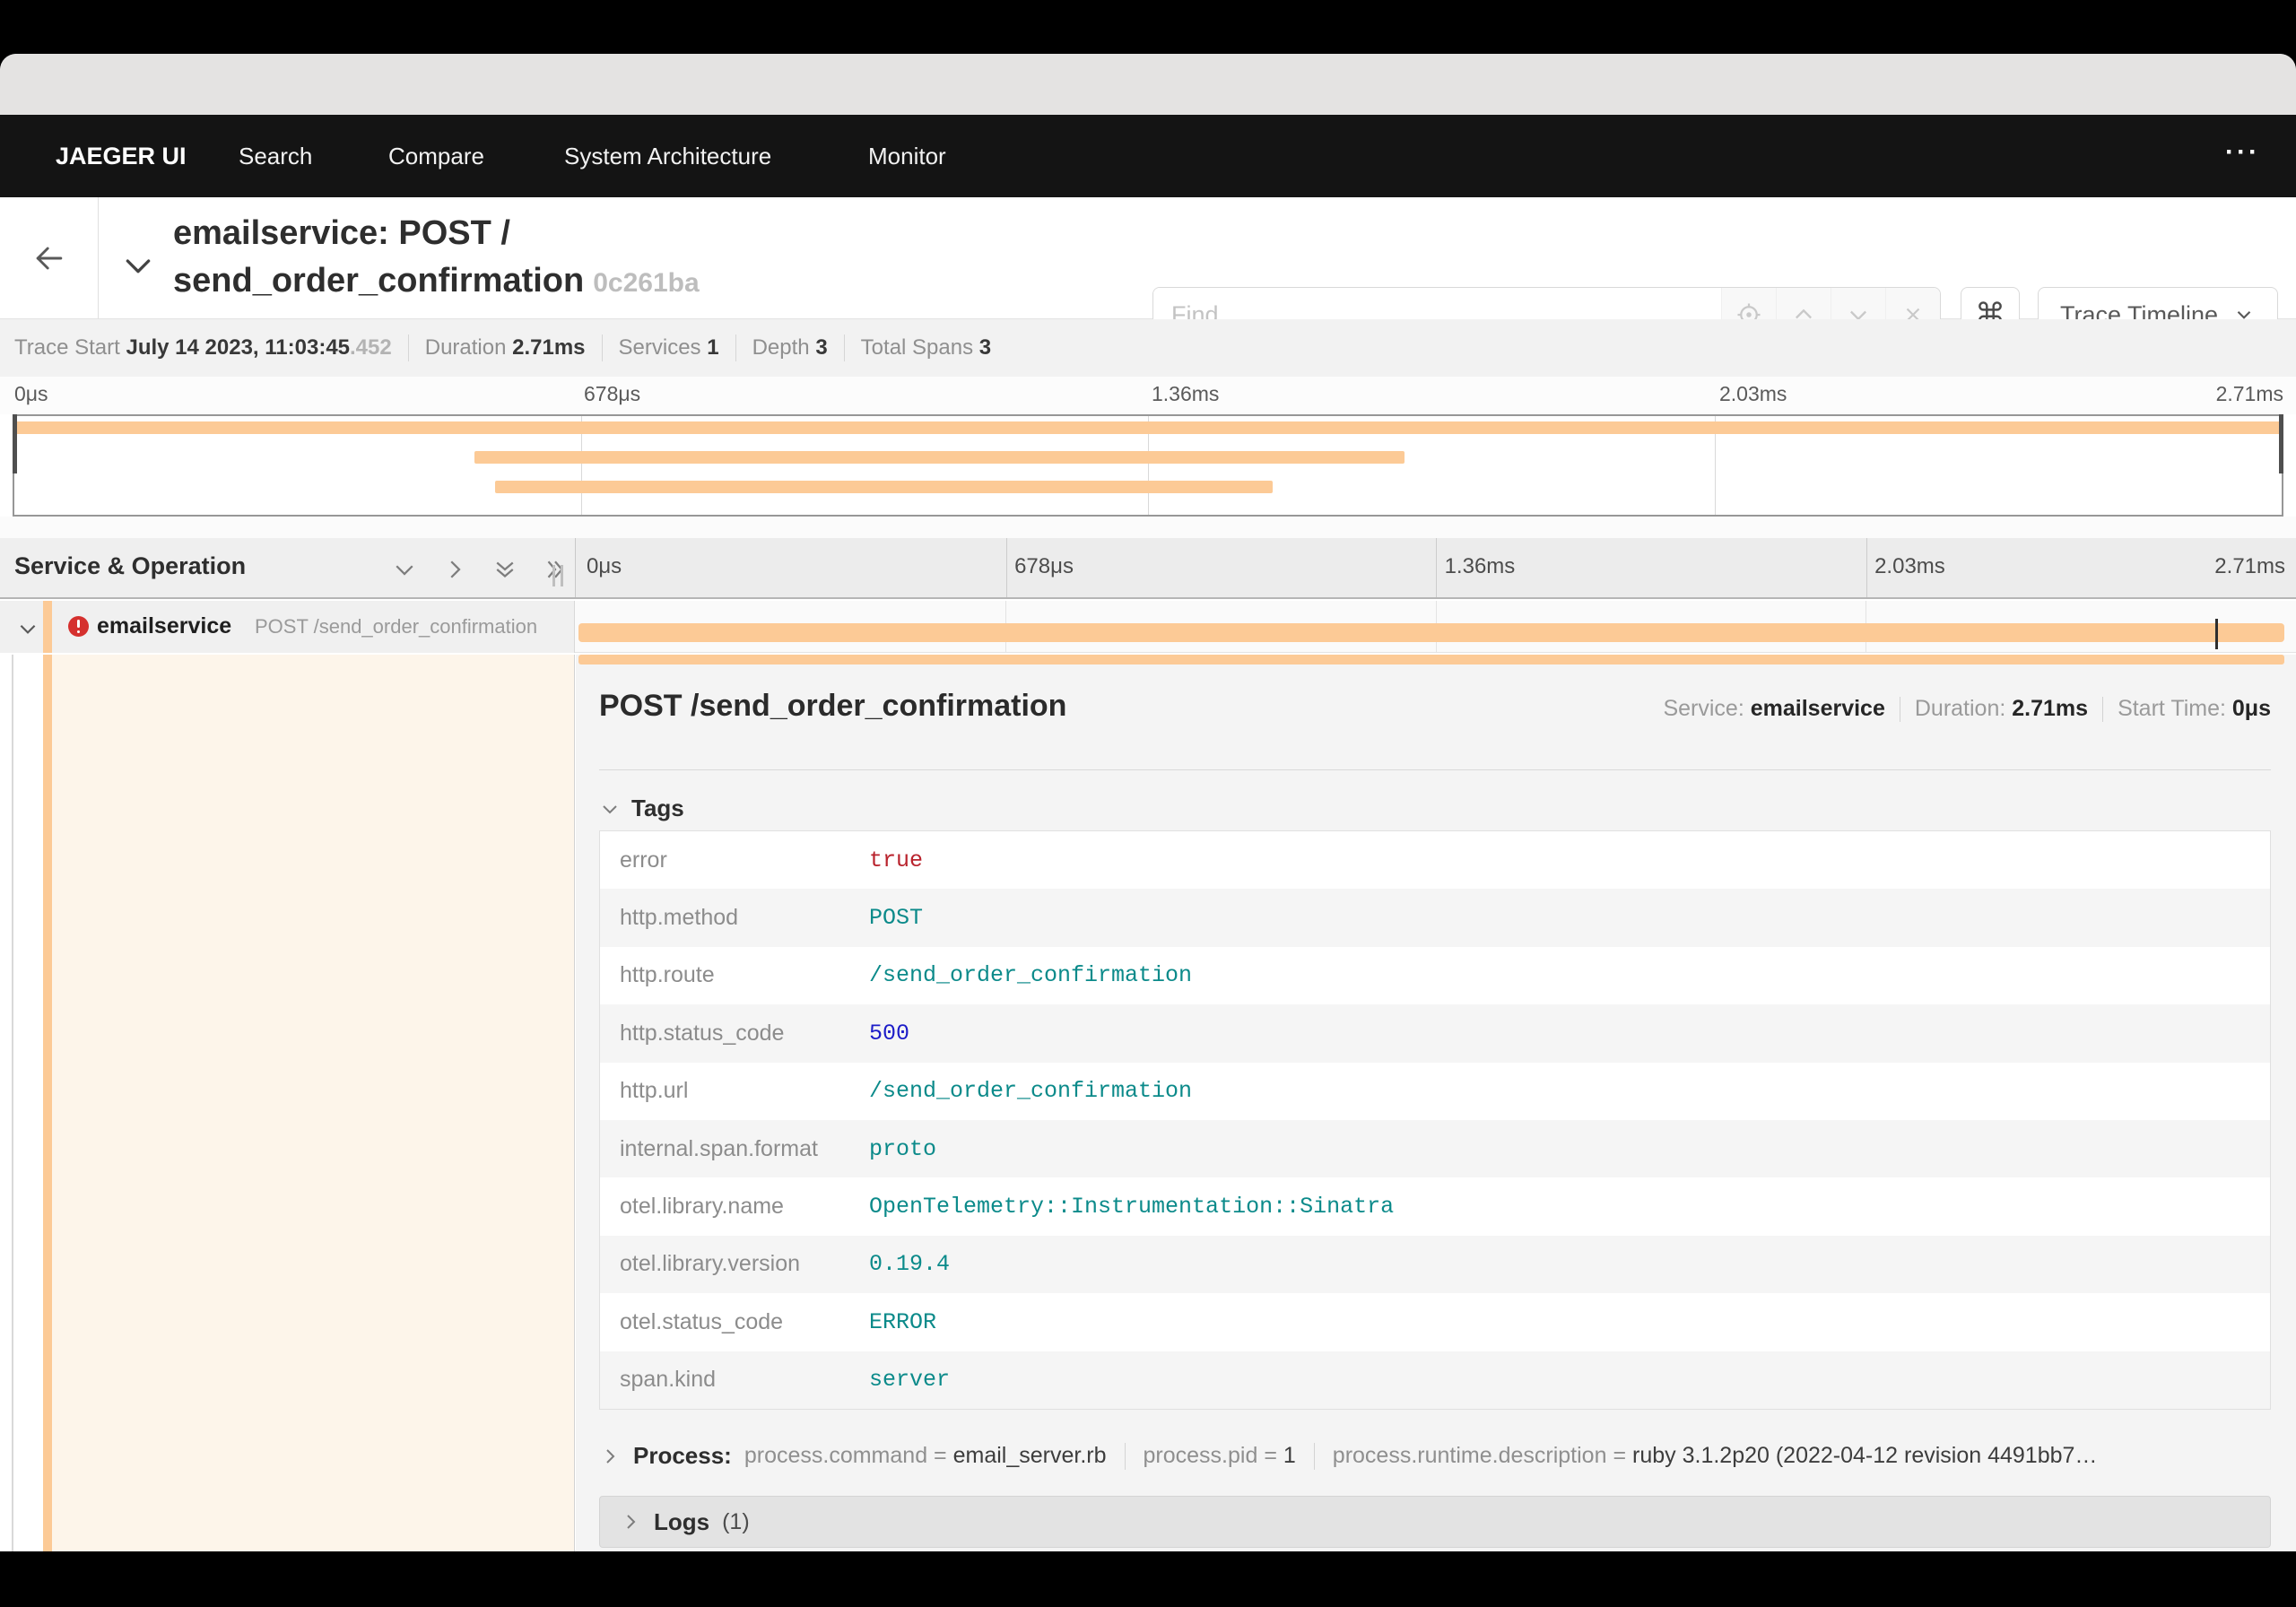 This screenshot has height=1607, width=2296. Describe the element at coordinates (1435, 860) in the screenshot. I see `tag-row: error true` at that location.